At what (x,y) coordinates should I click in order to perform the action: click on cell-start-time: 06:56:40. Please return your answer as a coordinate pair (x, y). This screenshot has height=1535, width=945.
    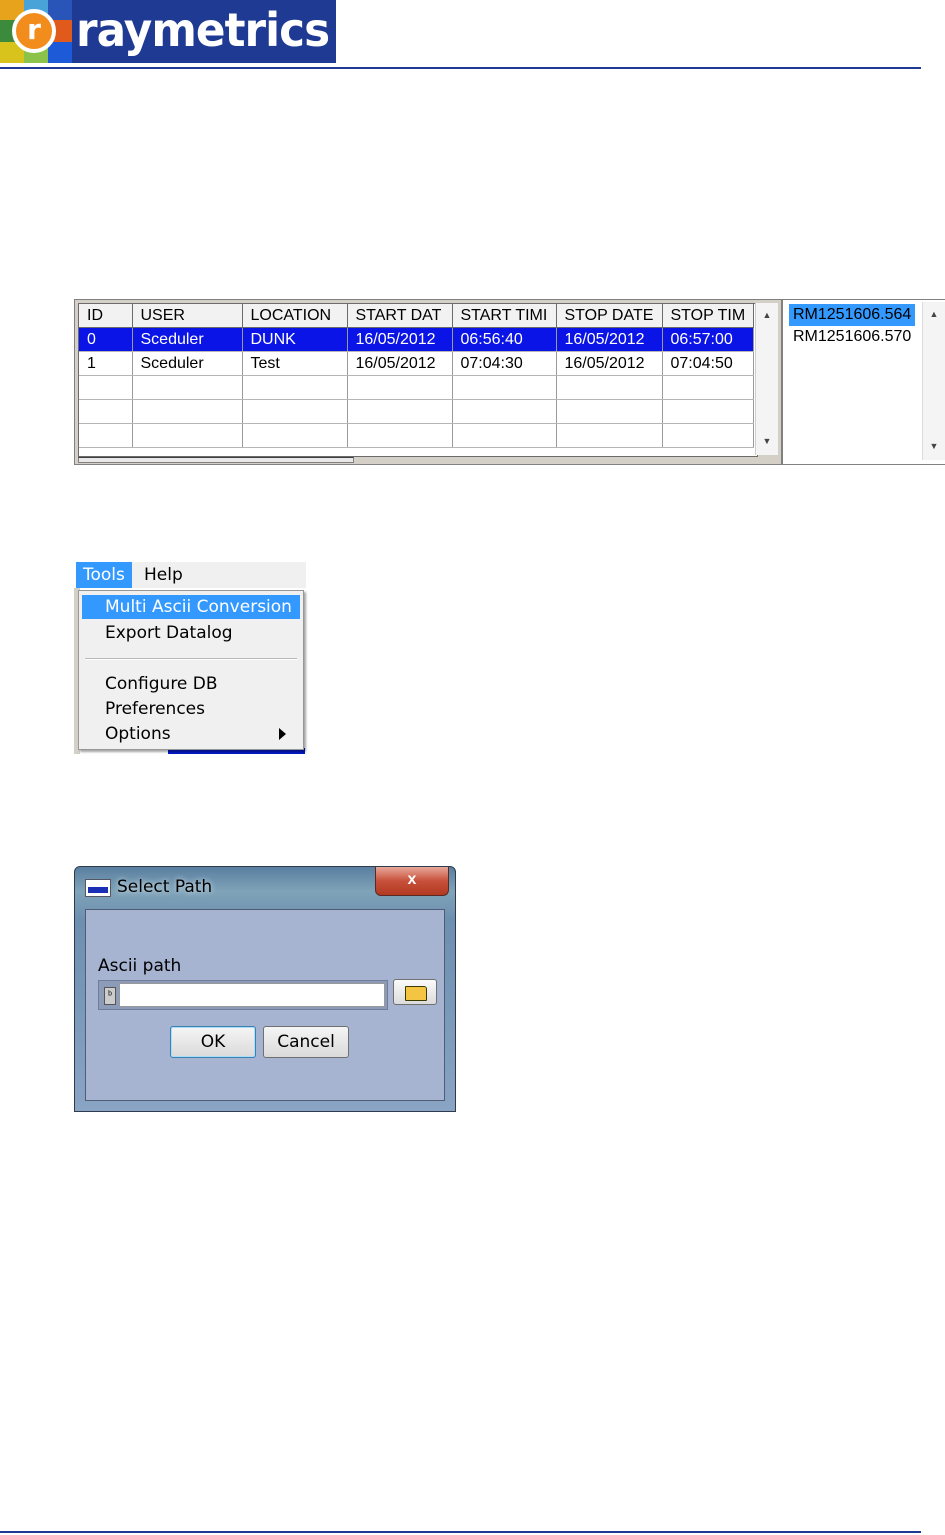
    Looking at the image, I should click on (504, 339).